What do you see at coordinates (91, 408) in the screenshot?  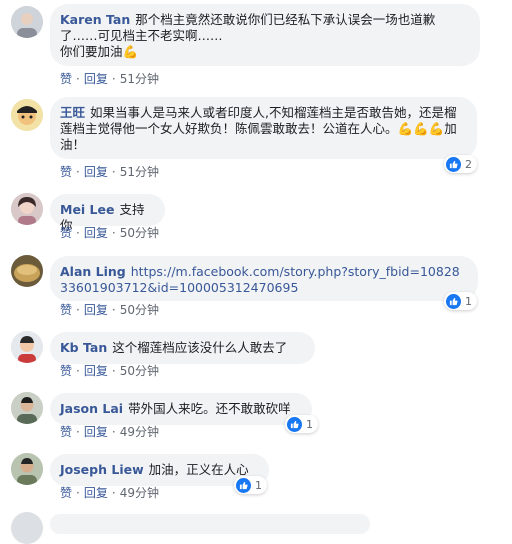 I see `comment-author: Jason Lai` at bounding box center [91, 408].